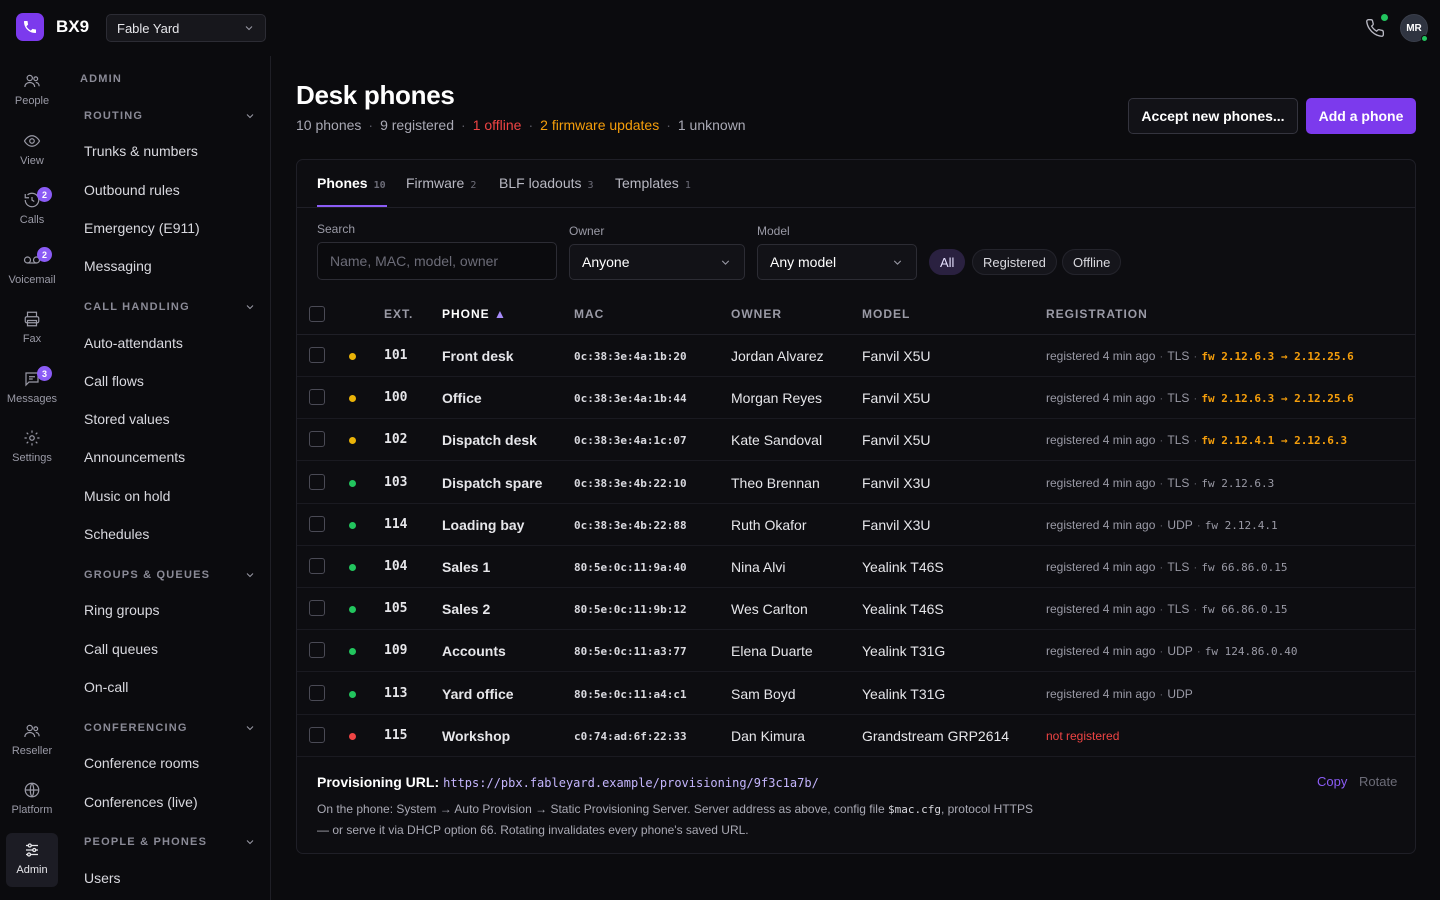 The height and width of the screenshot is (900, 1440). What do you see at coordinates (441, 183) in the screenshot?
I see `tab-firmware: Firmware 2` at bounding box center [441, 183].